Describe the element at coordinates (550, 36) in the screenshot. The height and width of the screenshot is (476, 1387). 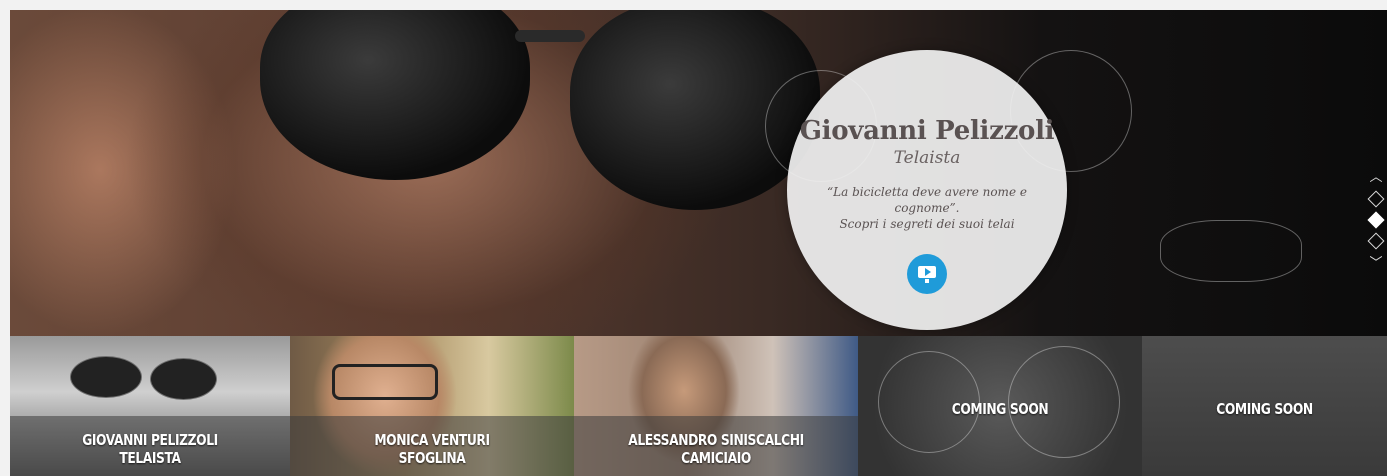
I see `hero-photo-glasses-bridge` at that location.